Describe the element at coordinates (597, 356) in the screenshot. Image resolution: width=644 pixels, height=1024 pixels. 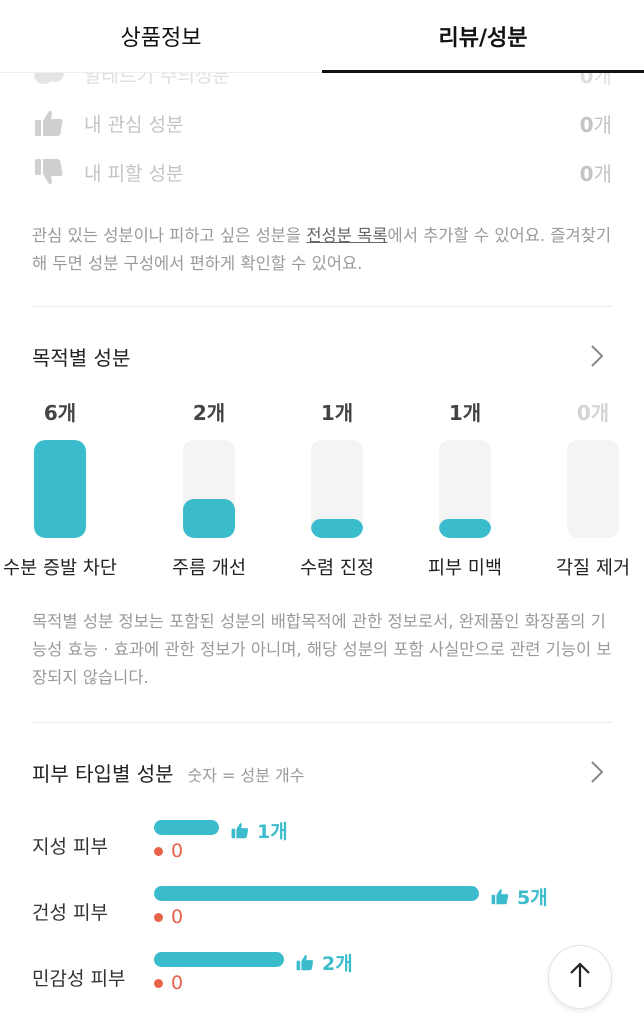
I see `purpose-chevron-right-icon` at that location.